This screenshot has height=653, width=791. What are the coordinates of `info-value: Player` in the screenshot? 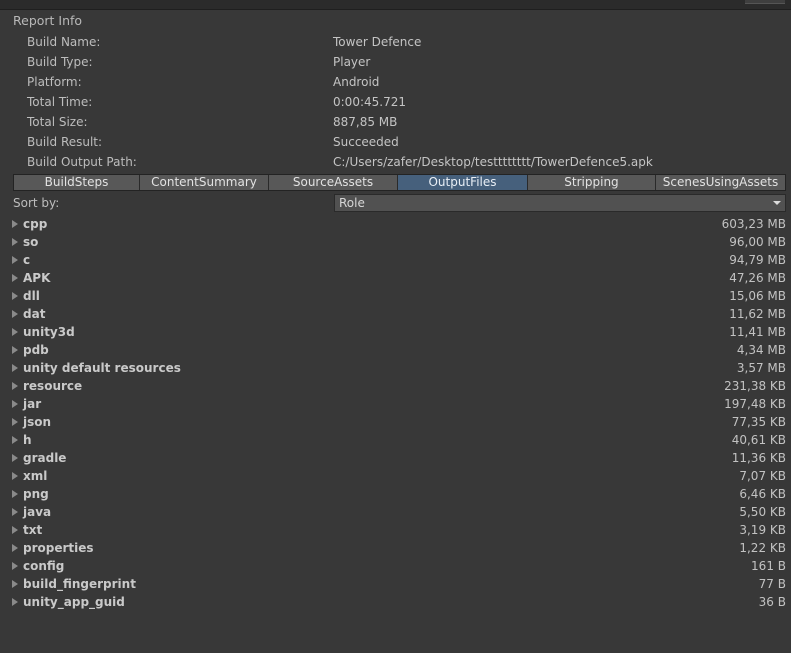 It's located at (352, 62).